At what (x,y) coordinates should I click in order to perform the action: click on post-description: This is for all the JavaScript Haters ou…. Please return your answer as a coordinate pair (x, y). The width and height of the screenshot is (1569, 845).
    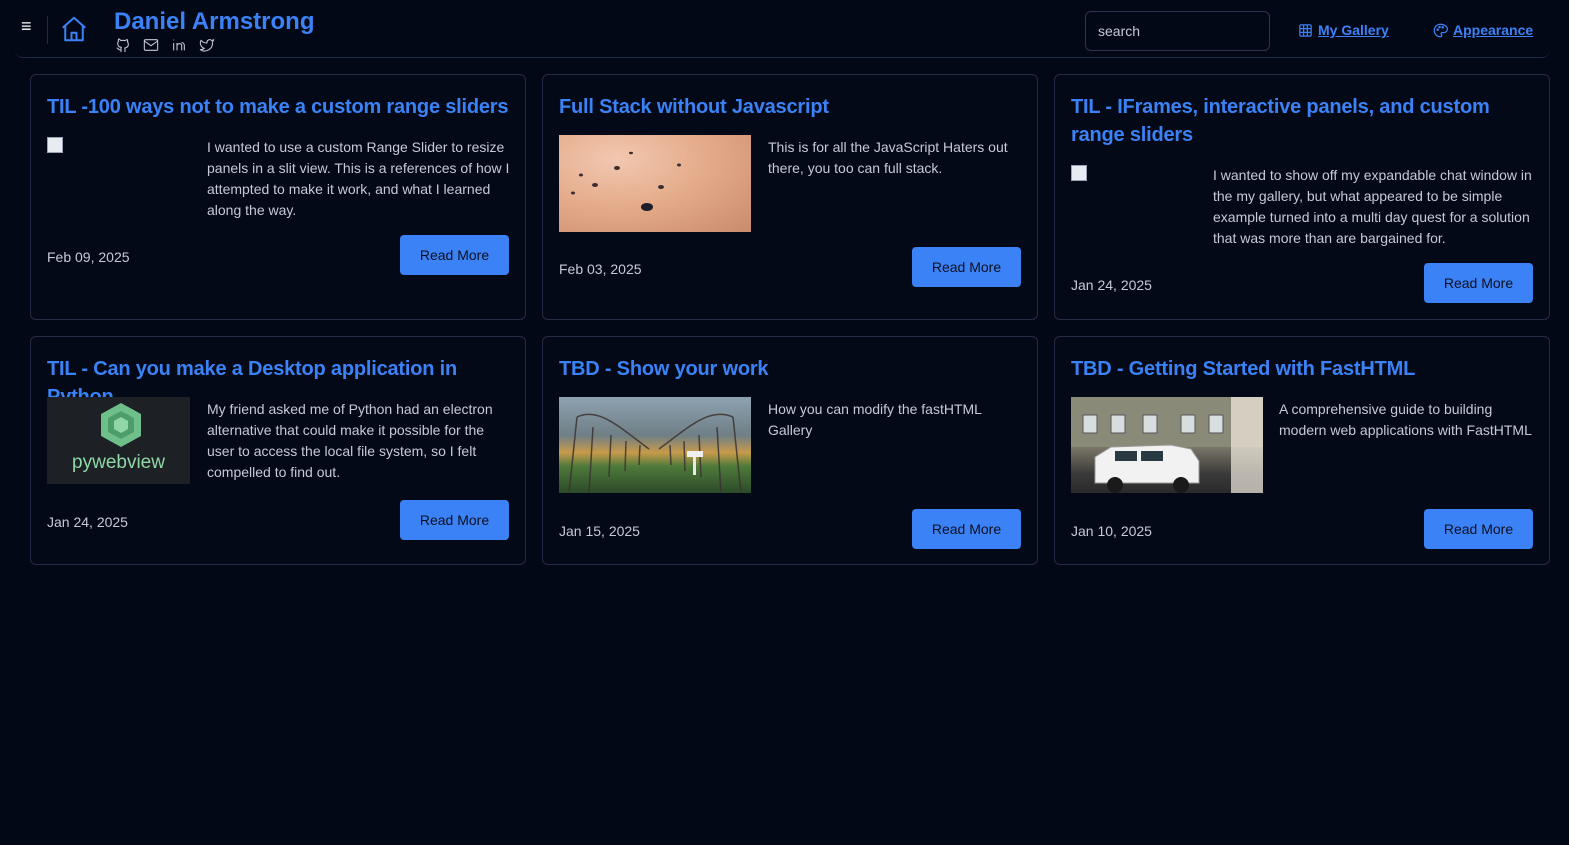
    Looking at the image, I should click on (888, 157).